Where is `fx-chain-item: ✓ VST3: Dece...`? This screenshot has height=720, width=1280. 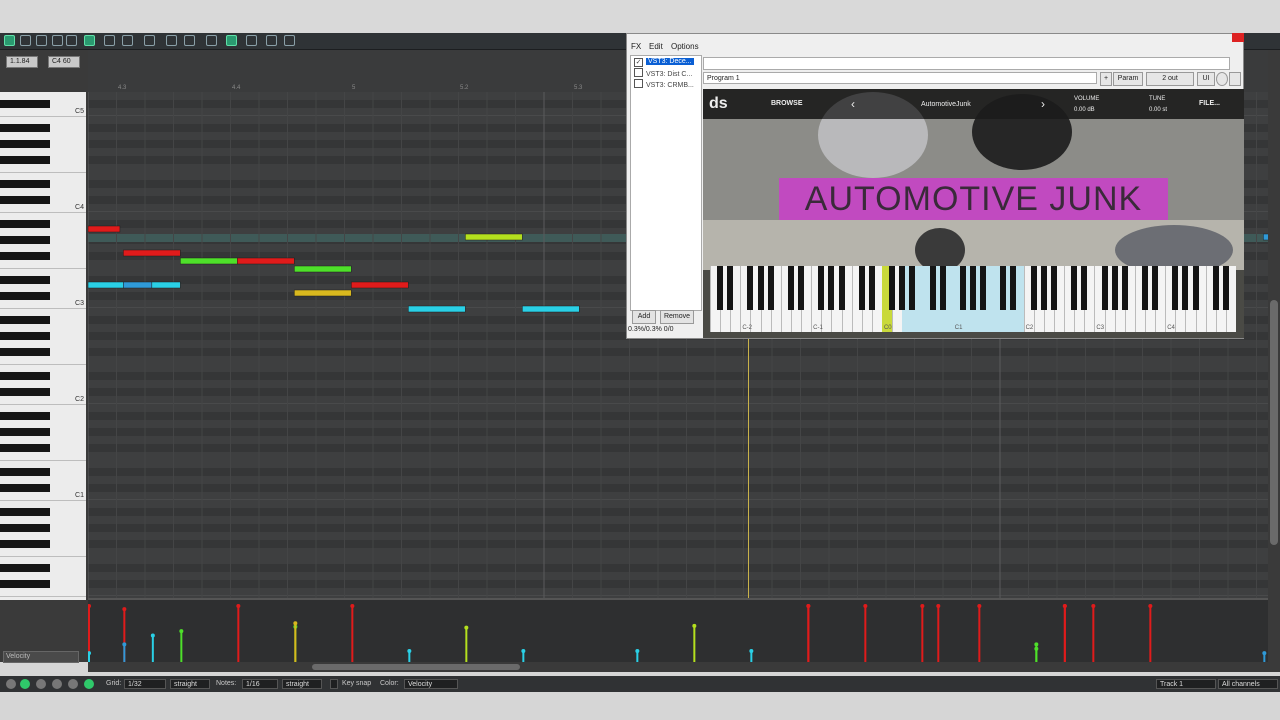
fx-chain-item: ✓ VST3: Dece... is located at coordinates (664, 62).